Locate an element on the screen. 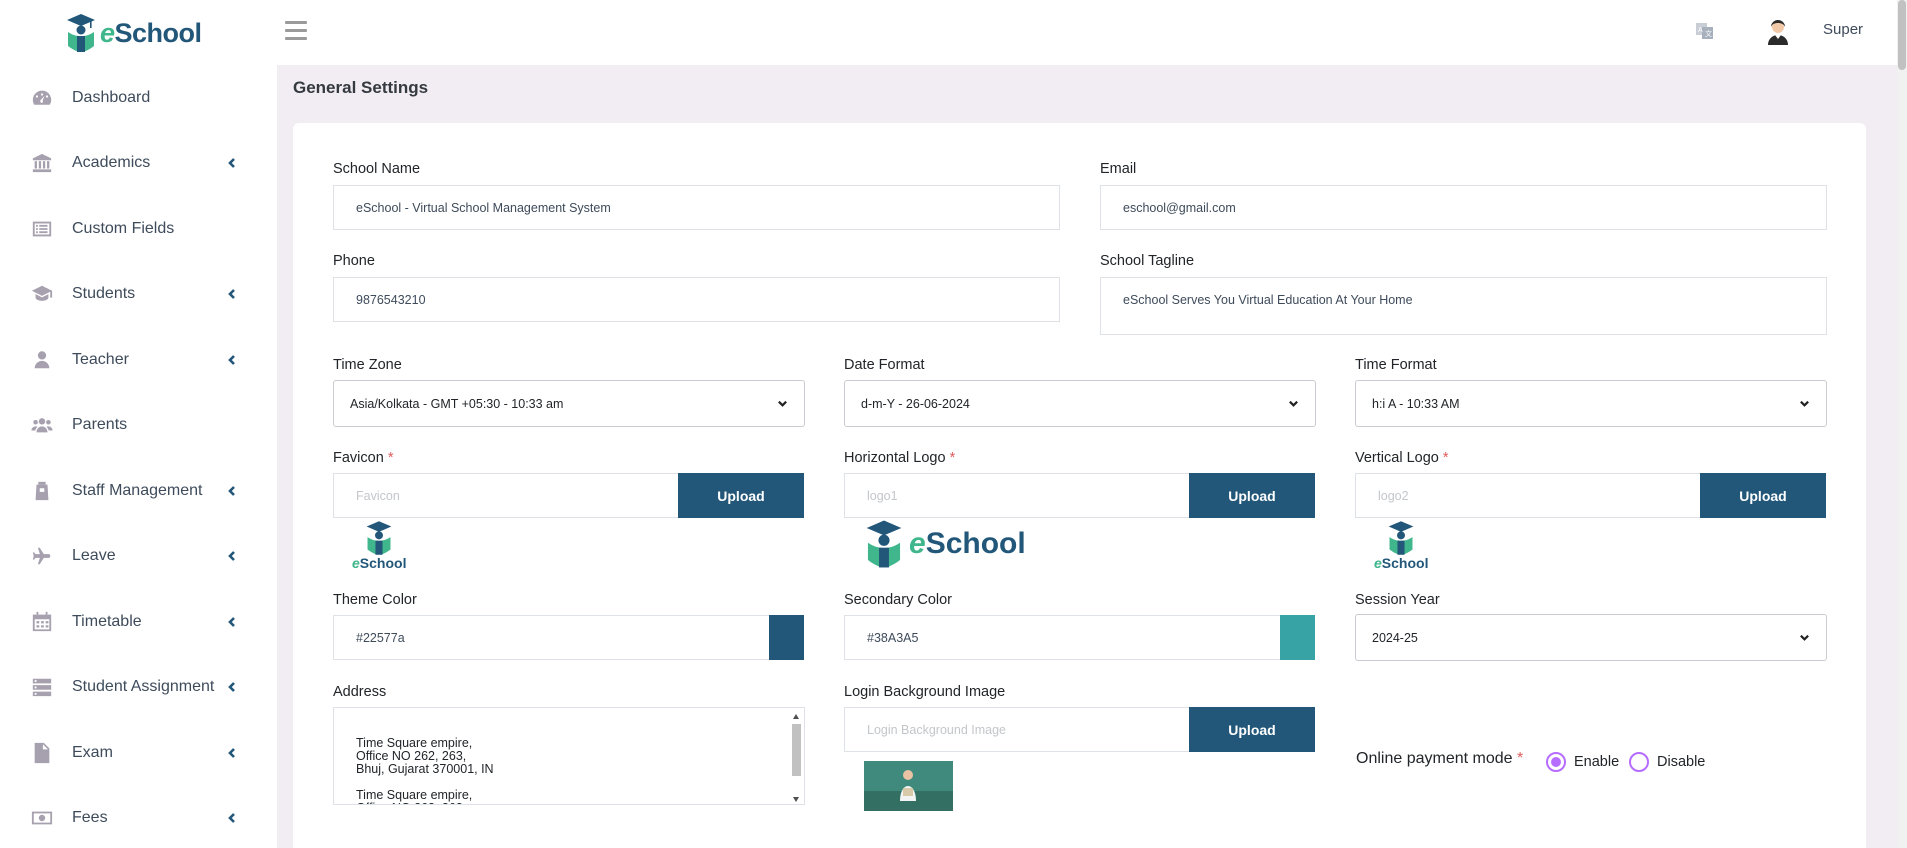 The image size is (1907, 848). brand-logo: eSchool is located at coordinates (133, 33).